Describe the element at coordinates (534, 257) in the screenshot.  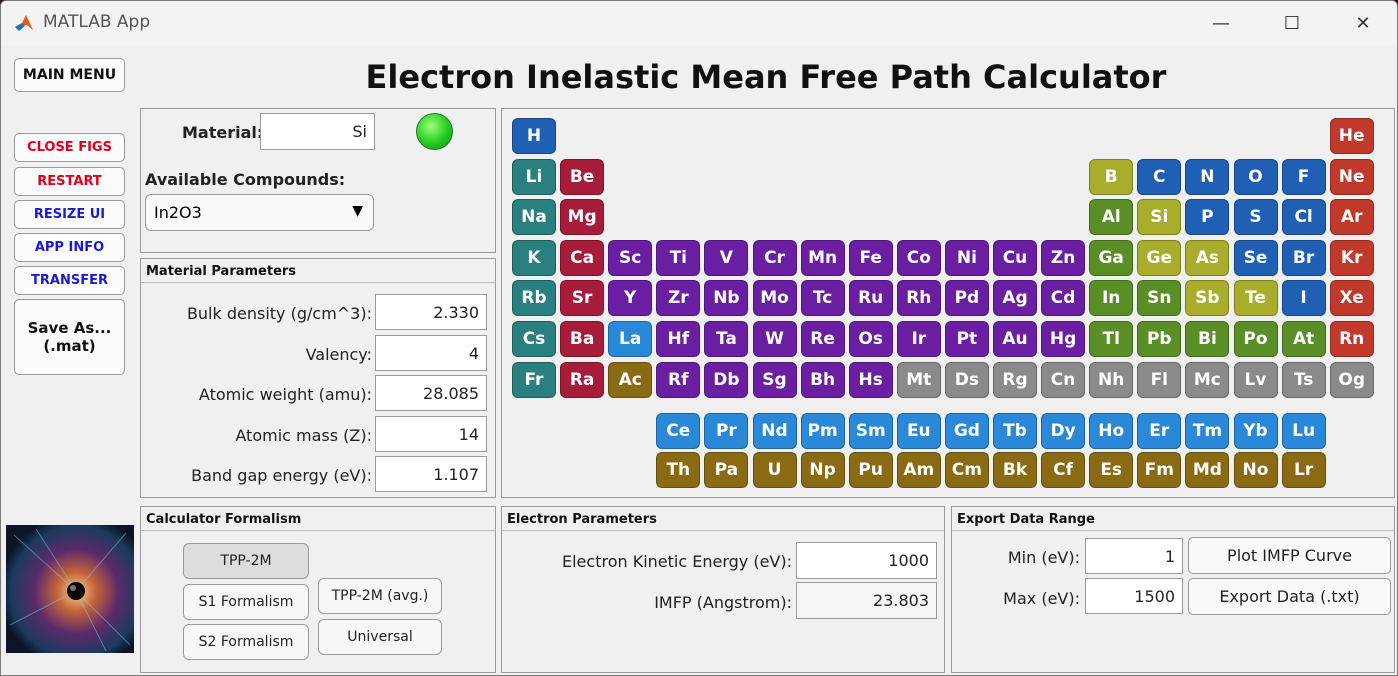
I see `element-k-button: K` at that location.